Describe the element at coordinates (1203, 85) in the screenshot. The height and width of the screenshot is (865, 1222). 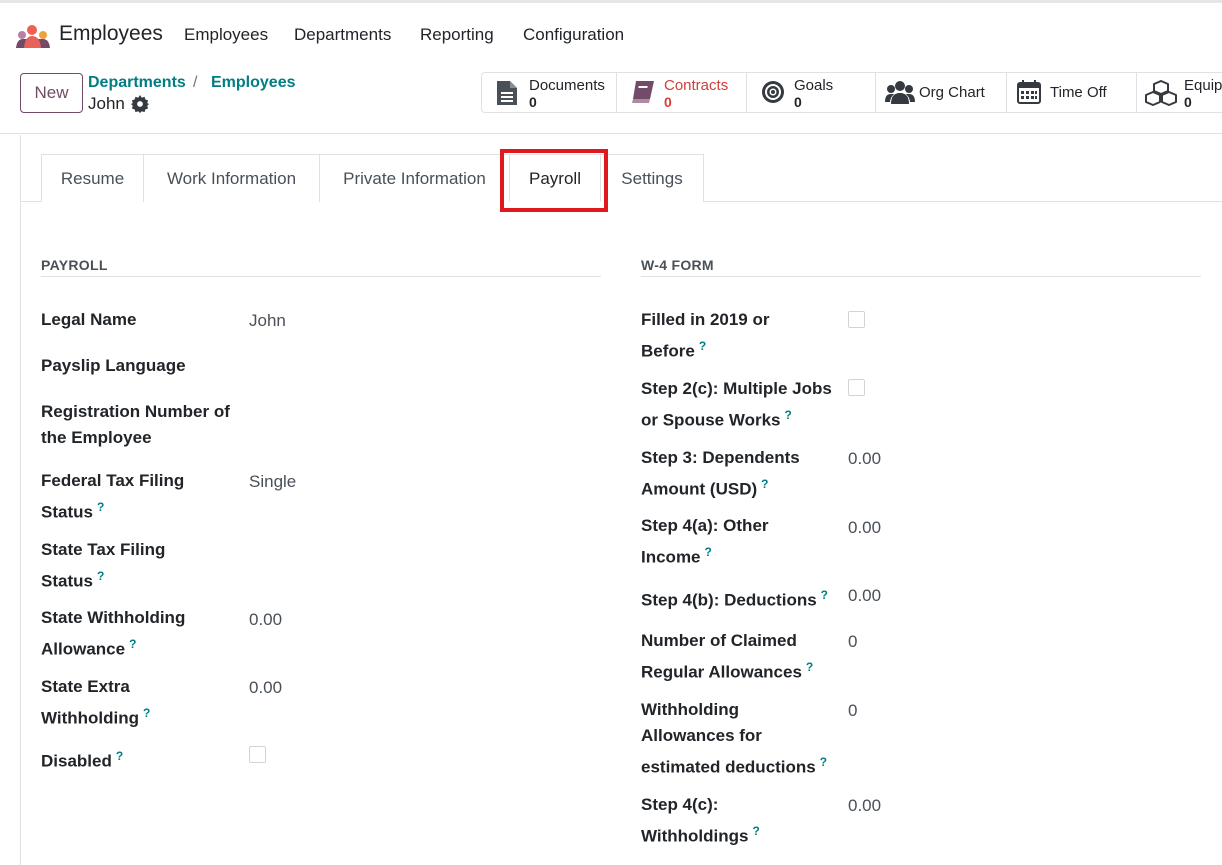
I see `smart-button-label: Equipment` at that location.